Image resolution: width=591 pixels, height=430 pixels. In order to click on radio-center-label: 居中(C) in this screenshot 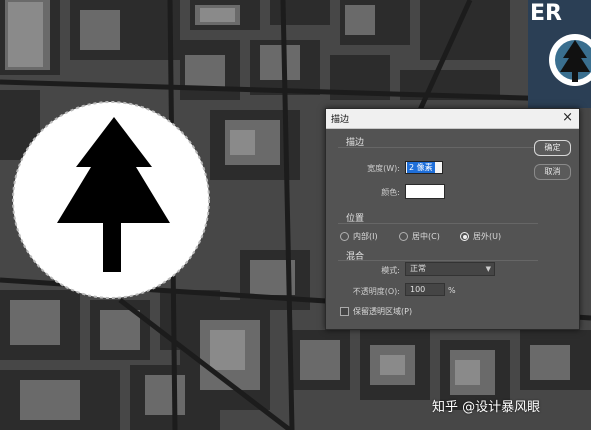, I will do `click(426, 236)`.